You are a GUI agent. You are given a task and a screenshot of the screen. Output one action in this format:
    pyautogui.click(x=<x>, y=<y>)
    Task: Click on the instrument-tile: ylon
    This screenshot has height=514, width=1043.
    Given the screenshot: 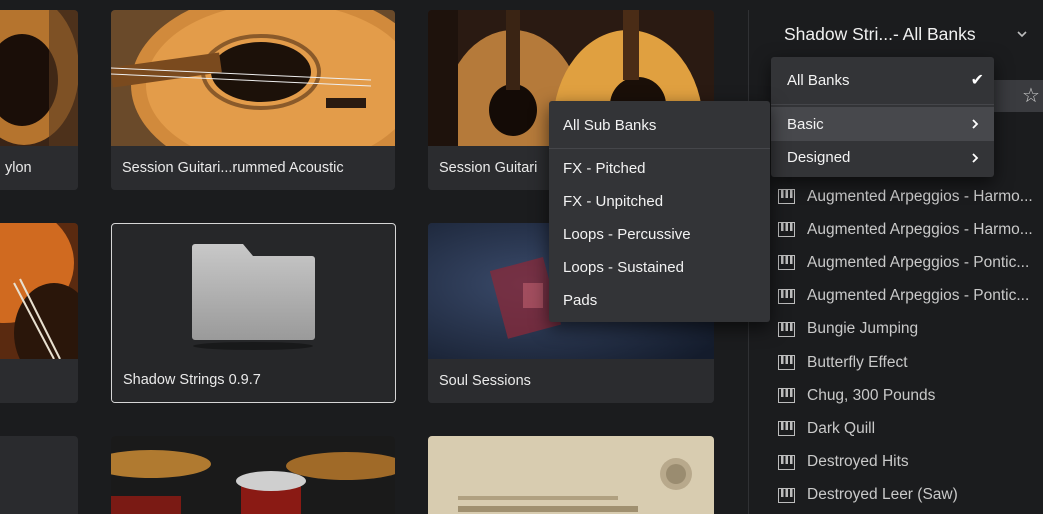 What is the action you would take?
    pyautogui.click(x=39, y=100)
    